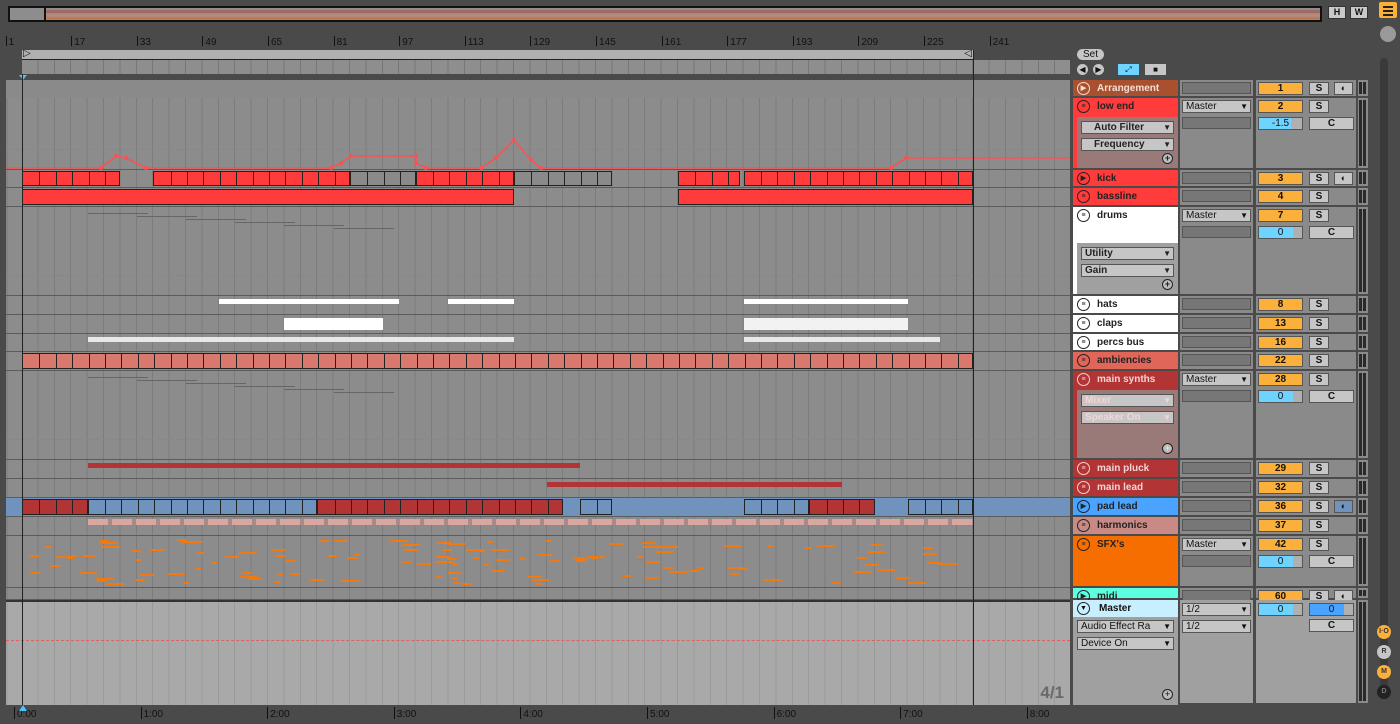  What do you see at coordinates (1384, 692) in the screenshot?
I see `side-button-d: D` at bounding box center [1384, 692].